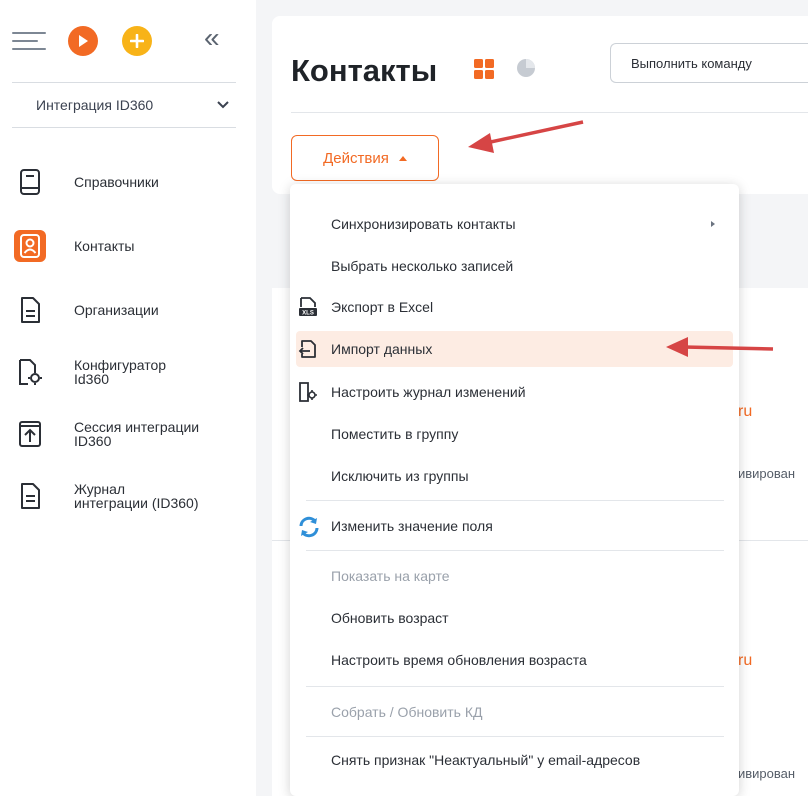 The height and width of the screenshot is (796, 808). Describe the element at coordinates (422, 266) in the screenshot. I see `menu-item-label: Выбрать несколько записей` at that location.